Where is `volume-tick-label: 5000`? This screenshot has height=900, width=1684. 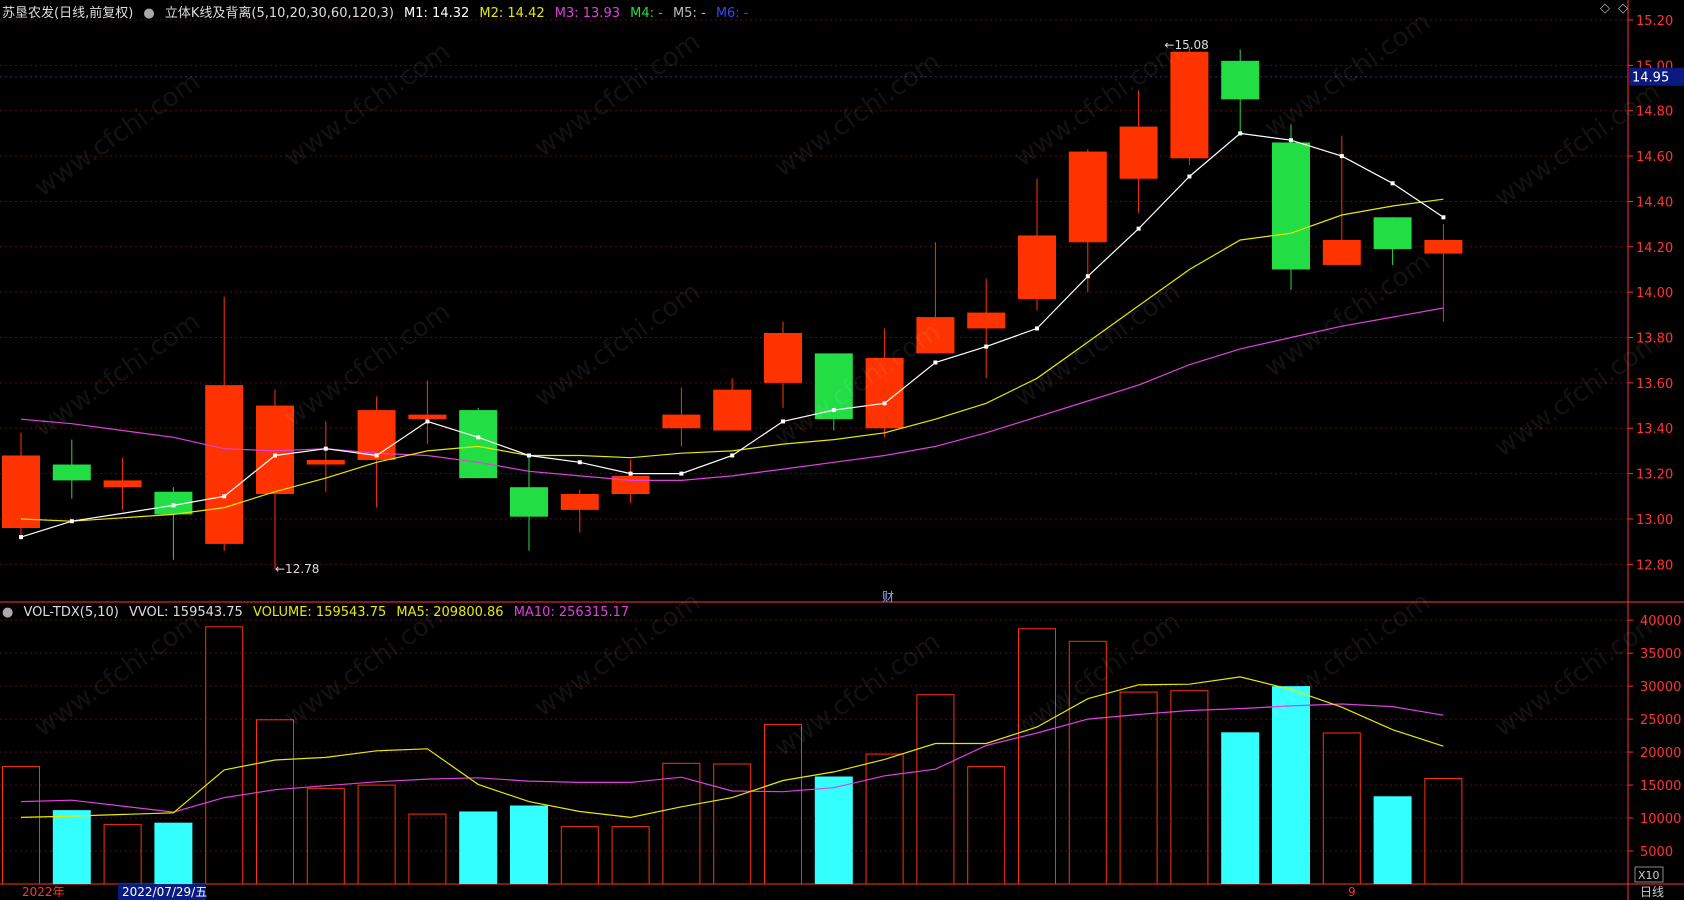
volume-tick-label: 5000 is located at coordinates (1656, 852).